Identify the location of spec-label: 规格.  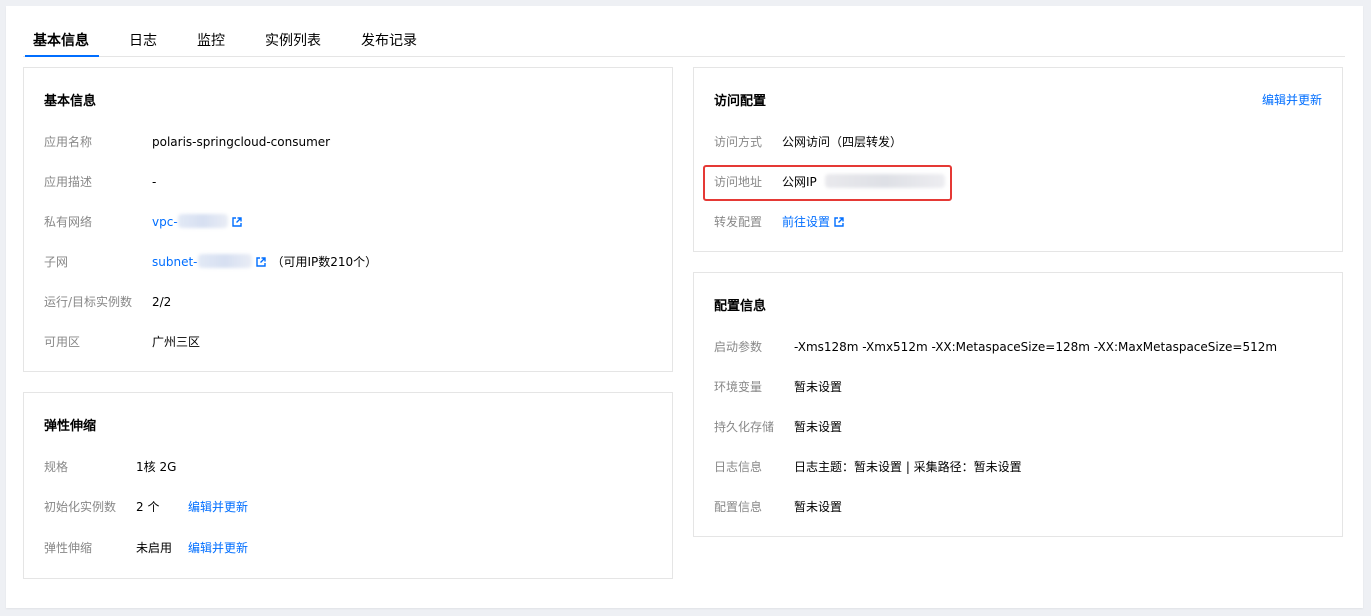
(56, 467).